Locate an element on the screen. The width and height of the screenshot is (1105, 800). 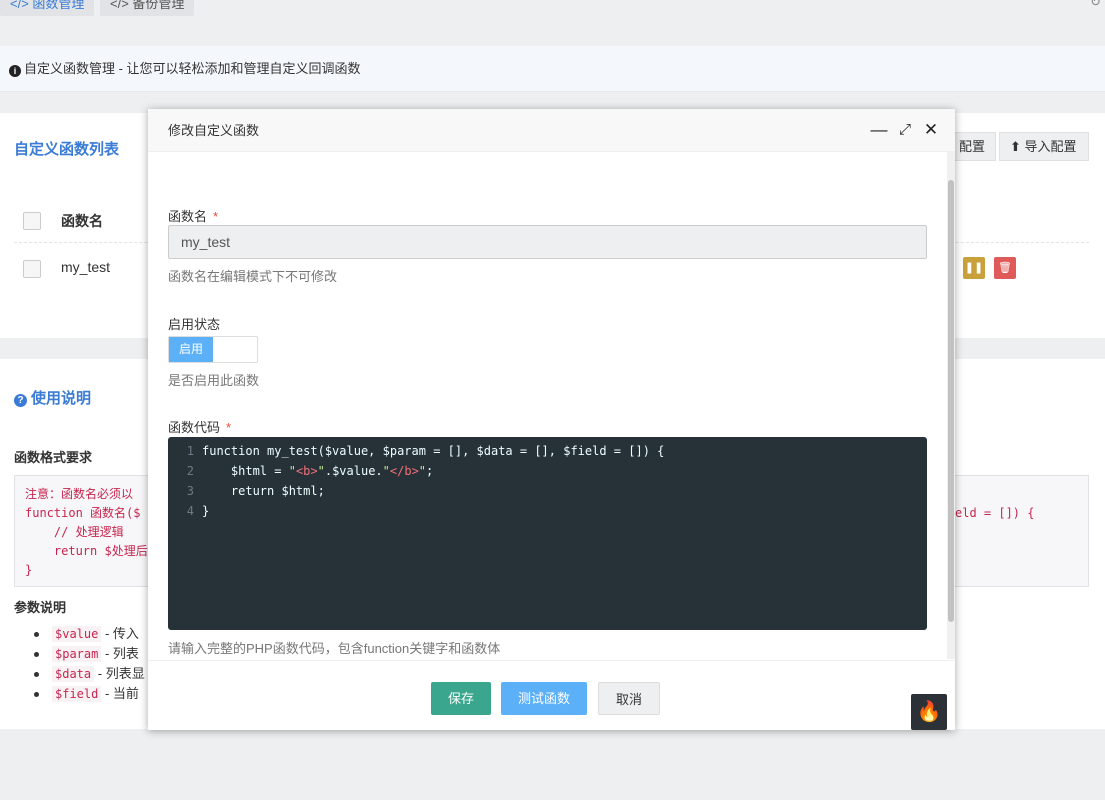
param-code: $data is located at coordinates (73, 674).